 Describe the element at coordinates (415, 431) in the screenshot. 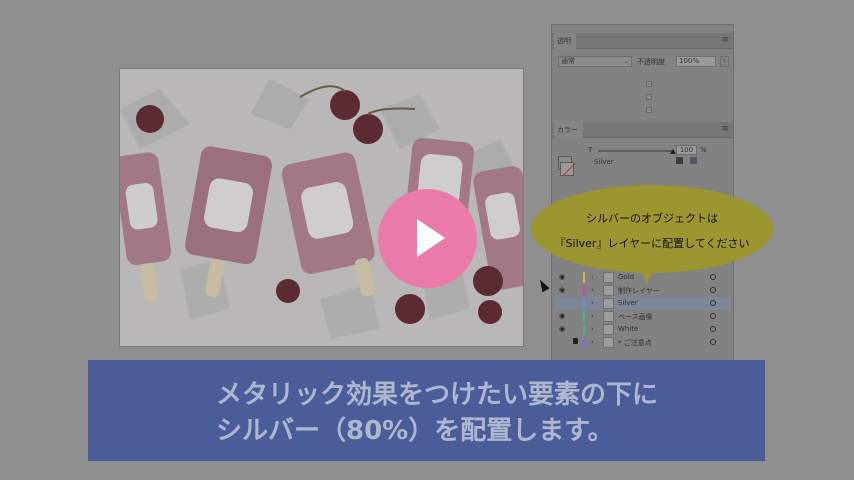

I see `caption-line-2: シルバー（80%）を配置します。` at that location.